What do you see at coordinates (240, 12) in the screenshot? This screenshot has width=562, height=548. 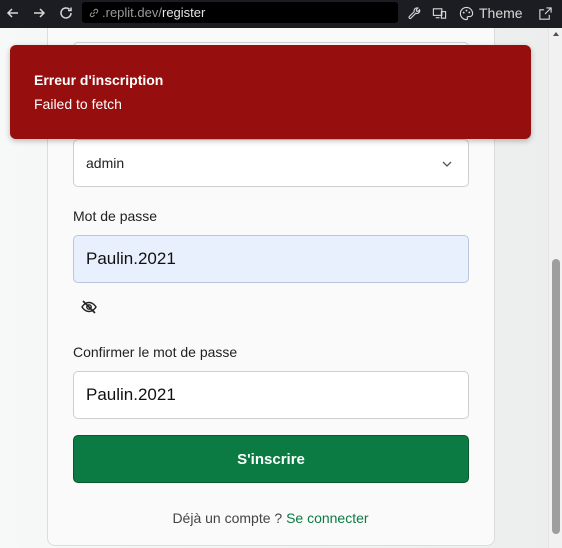 I see `address-bar: .replit.dev/register` at bounding box center [240, 12].